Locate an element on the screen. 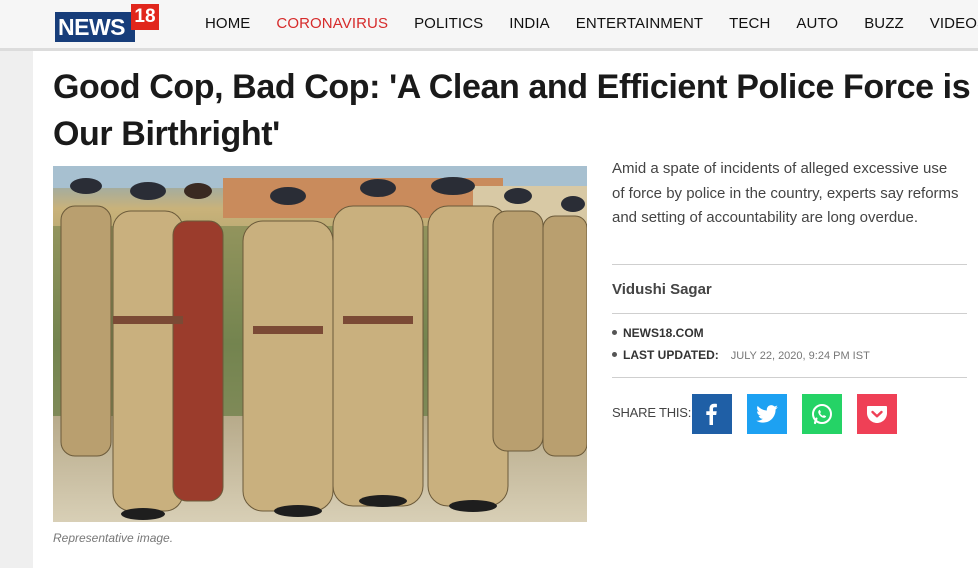 The height and width of the screenshot is (568, 978). facebook-share-button is located at coordinates (712, 414).